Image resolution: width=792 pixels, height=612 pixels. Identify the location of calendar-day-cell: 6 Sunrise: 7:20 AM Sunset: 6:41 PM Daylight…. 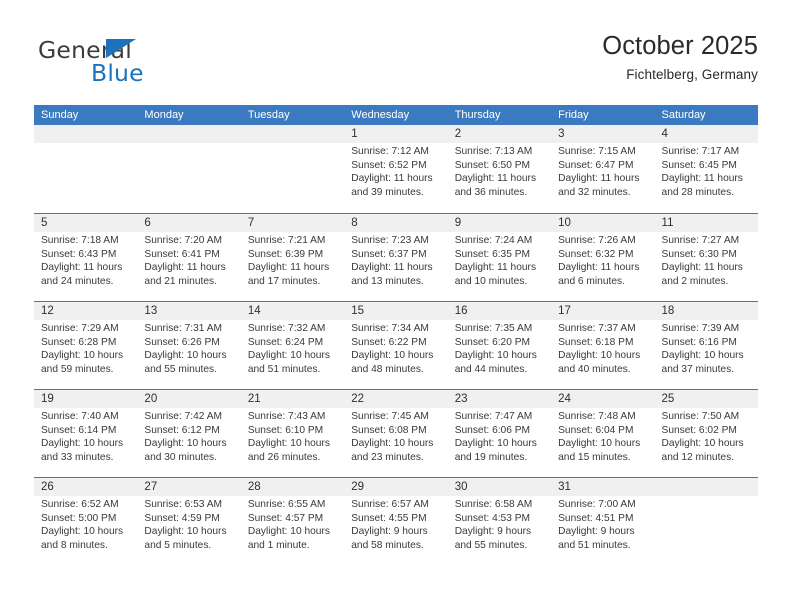
(188, 257).